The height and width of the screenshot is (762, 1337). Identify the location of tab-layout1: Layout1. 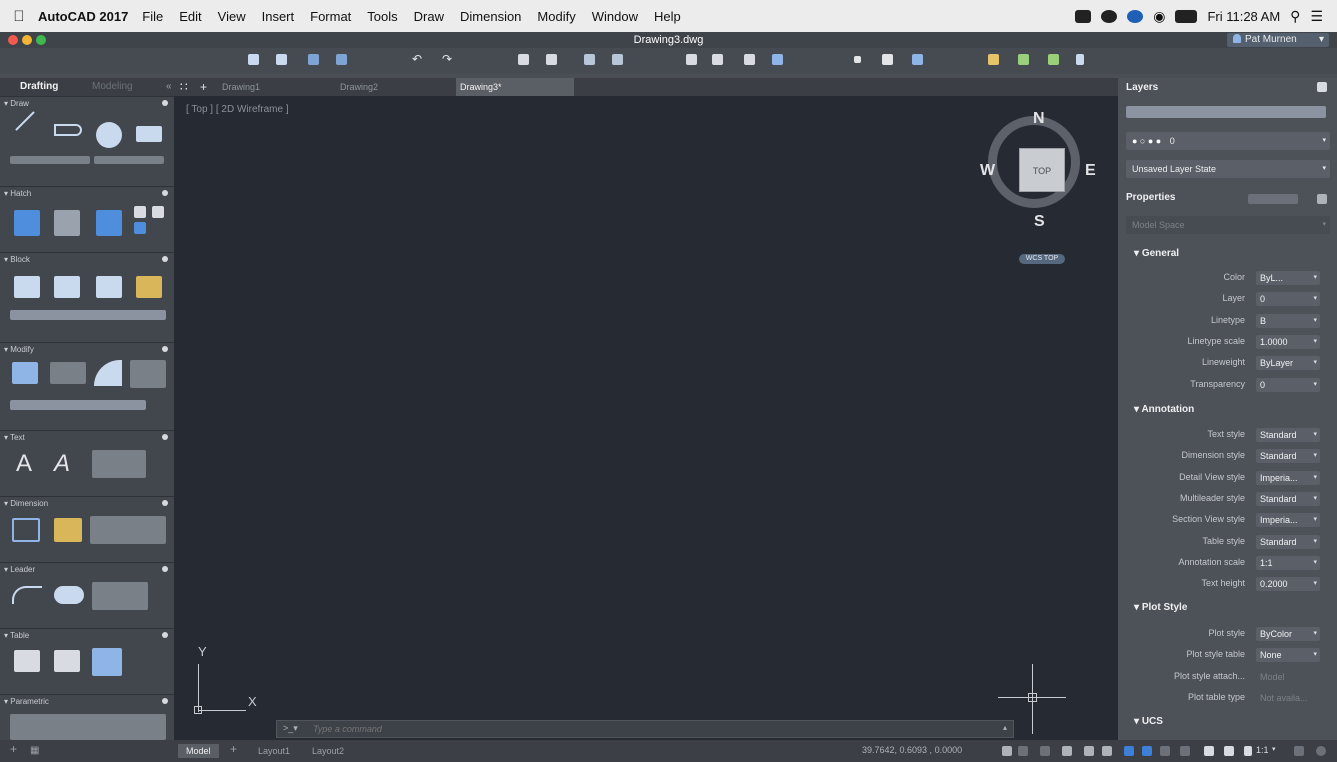
(274, 751).